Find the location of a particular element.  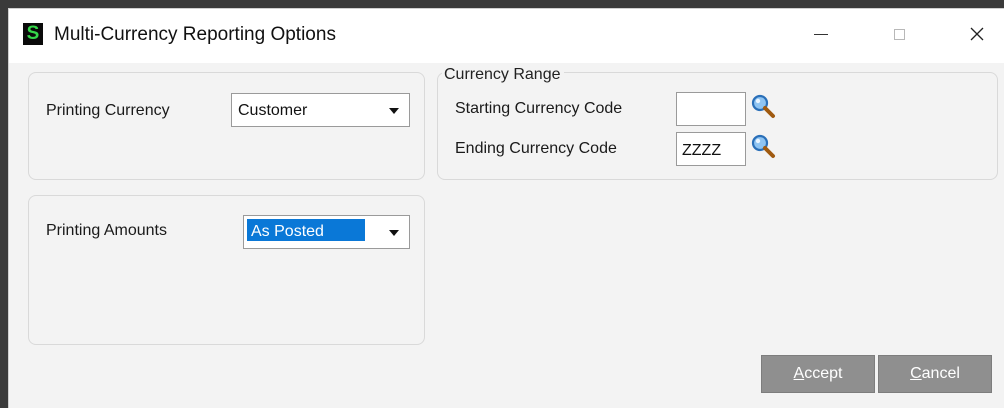

window-title: Multi-Currency Reporting Options is located at coordinates (195, 34).